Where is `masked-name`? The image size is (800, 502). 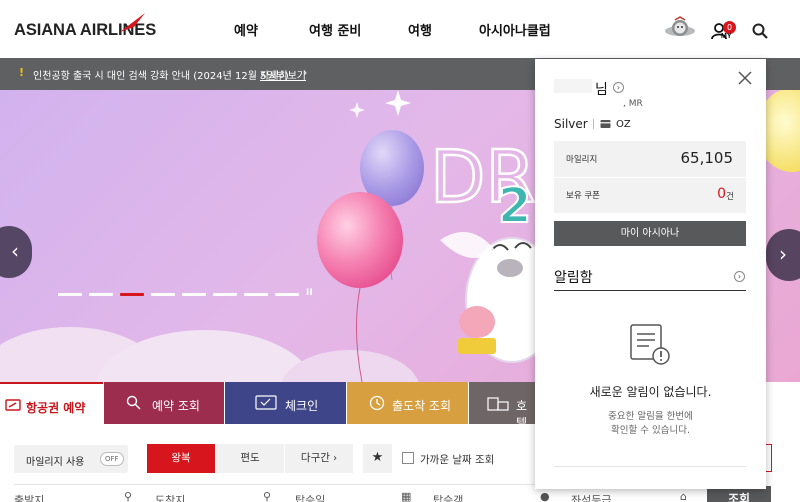 masked-name is located at coordinates (573, 86).